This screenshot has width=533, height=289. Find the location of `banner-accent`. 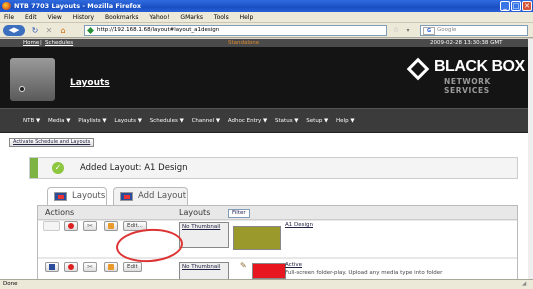

banner-accent is located at coordinates (34, 168).